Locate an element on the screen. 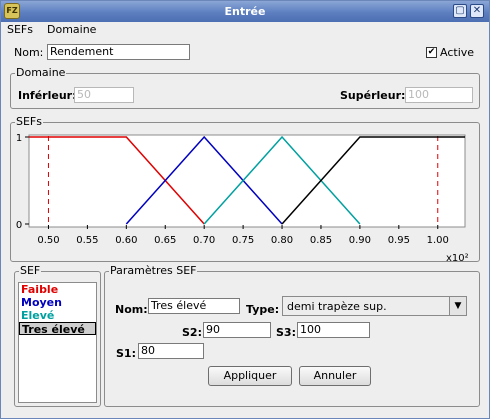  s2-label: S2: is located at coordinates (192, 332).